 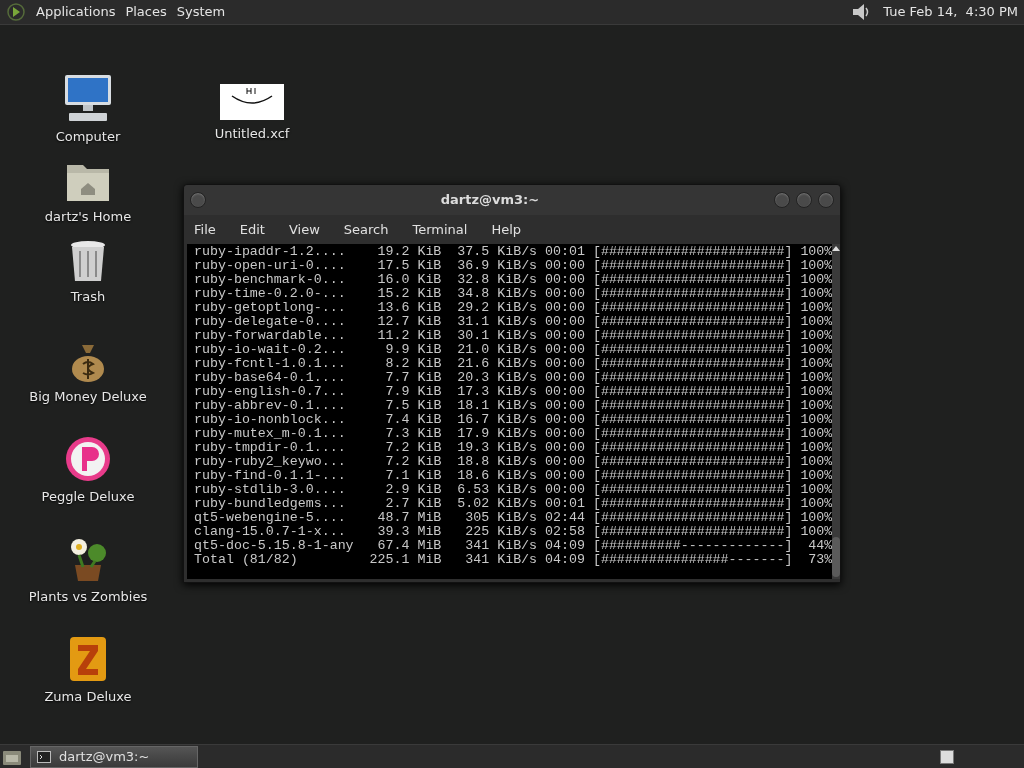 I want to click on package-size: 48.7 MiB, so click(x=409, y=518).